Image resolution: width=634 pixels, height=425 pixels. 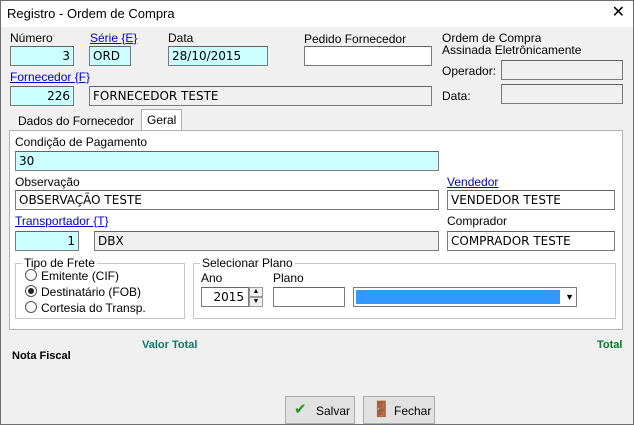 I want to click on radio-destinatario-label: Destinatário (FOB), so click(x=91, y=292).